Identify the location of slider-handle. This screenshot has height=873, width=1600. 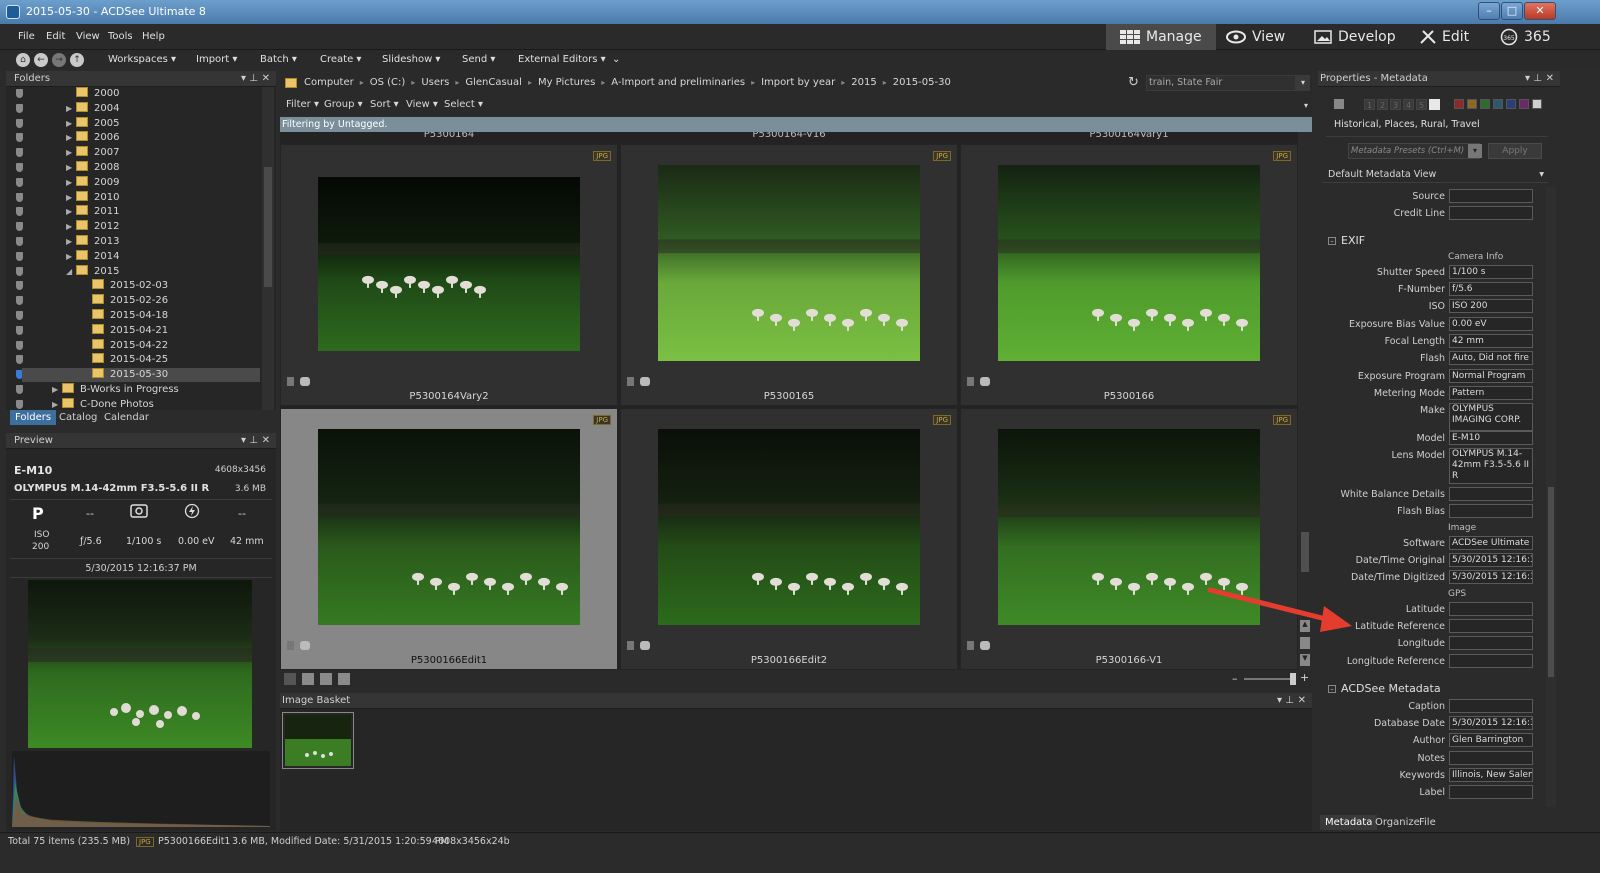
(1293, 679).